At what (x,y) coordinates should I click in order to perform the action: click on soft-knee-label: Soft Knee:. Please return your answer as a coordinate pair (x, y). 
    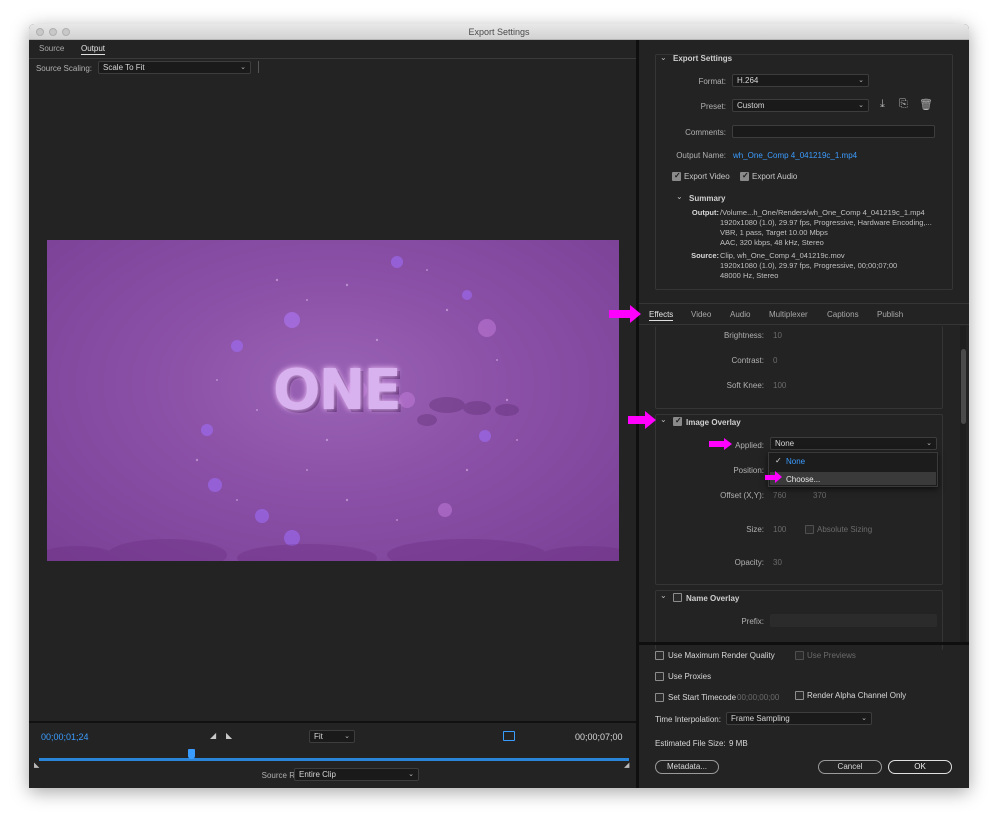
    Looking at the image, I should click on (745, 385).